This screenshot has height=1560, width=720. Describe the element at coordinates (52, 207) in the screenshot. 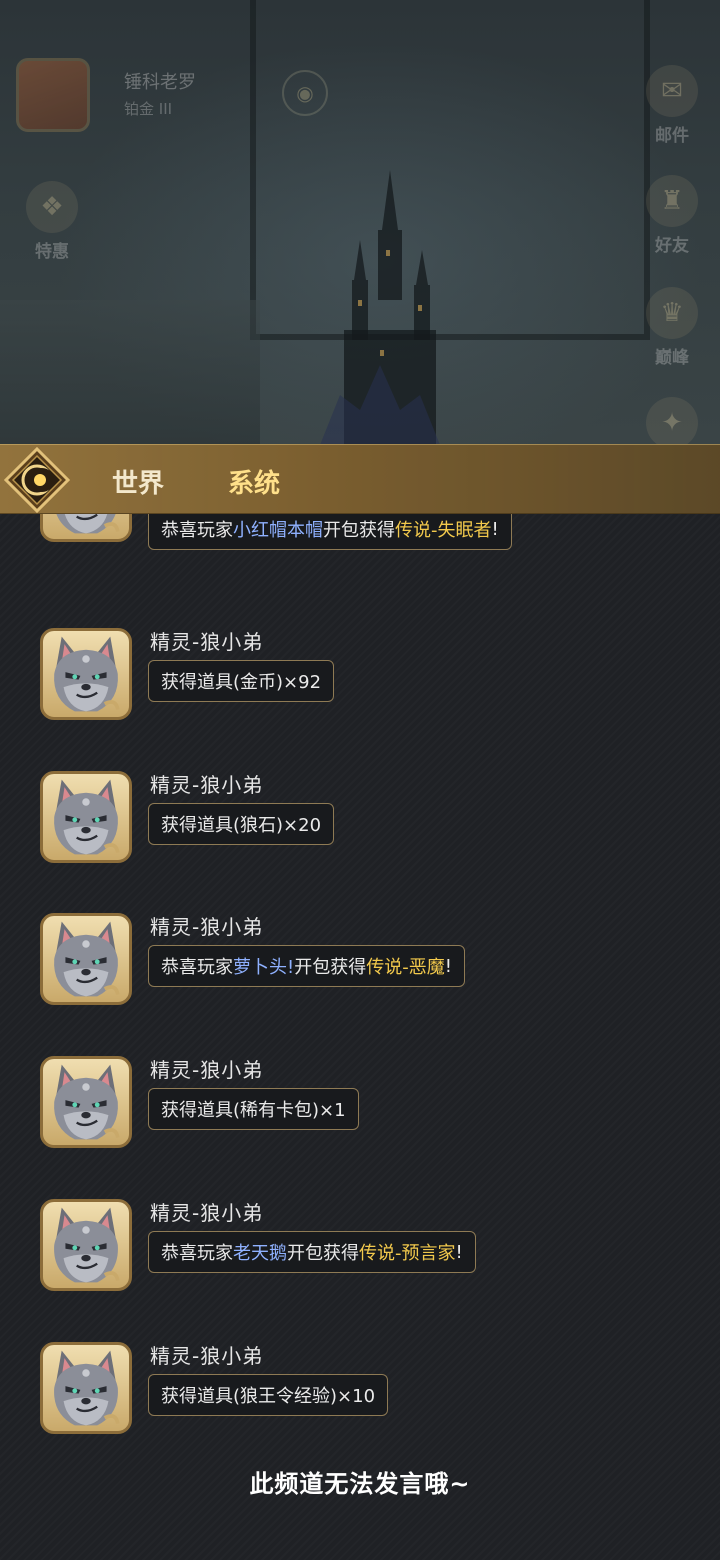

I see `gift-icon: ❖` at that location.